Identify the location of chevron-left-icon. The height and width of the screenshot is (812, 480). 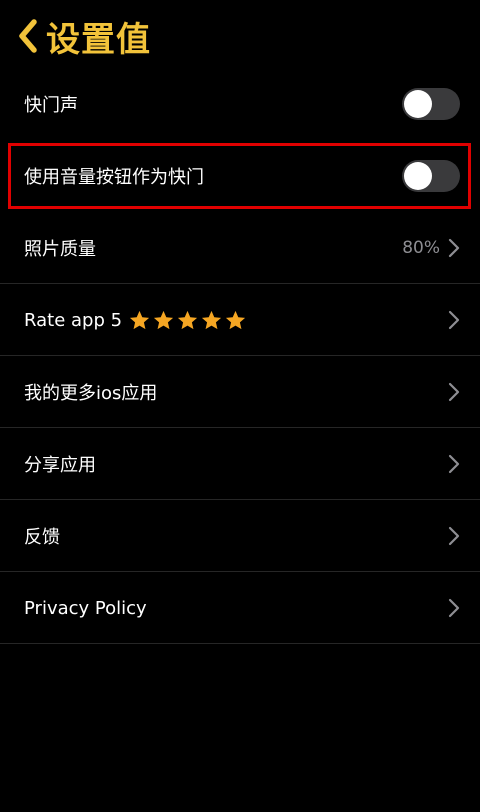
(28, 36).